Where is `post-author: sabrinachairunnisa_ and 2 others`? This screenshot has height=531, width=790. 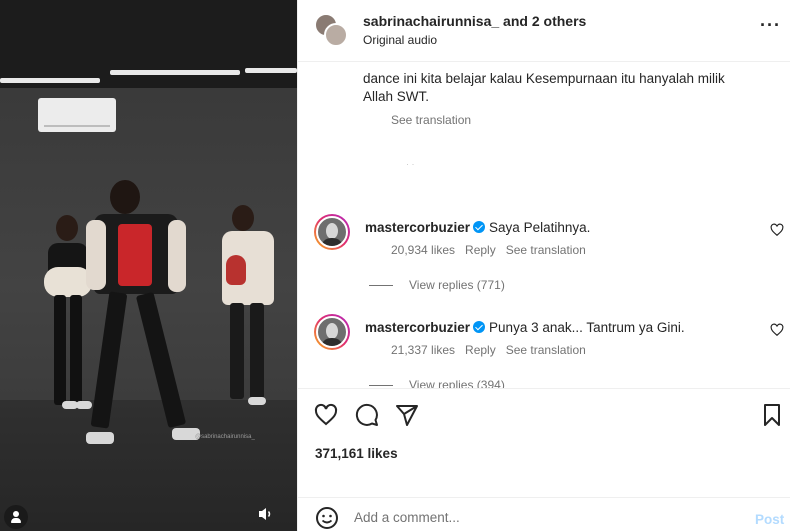 post-author: sabrinachairunnisa_ and 2 others is located at coordinates (474, 21).